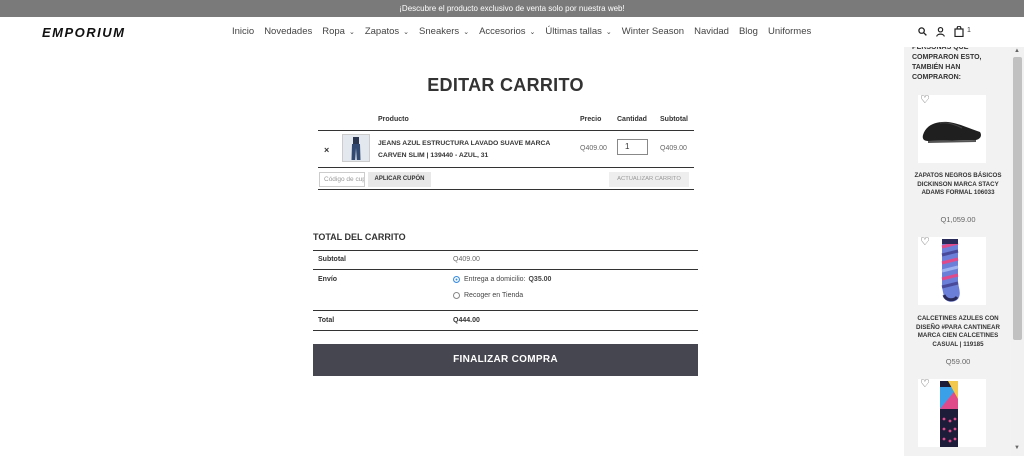  Describe the element at coordinates (940, 31) in the screenshot. I see `user-icon` at that location.